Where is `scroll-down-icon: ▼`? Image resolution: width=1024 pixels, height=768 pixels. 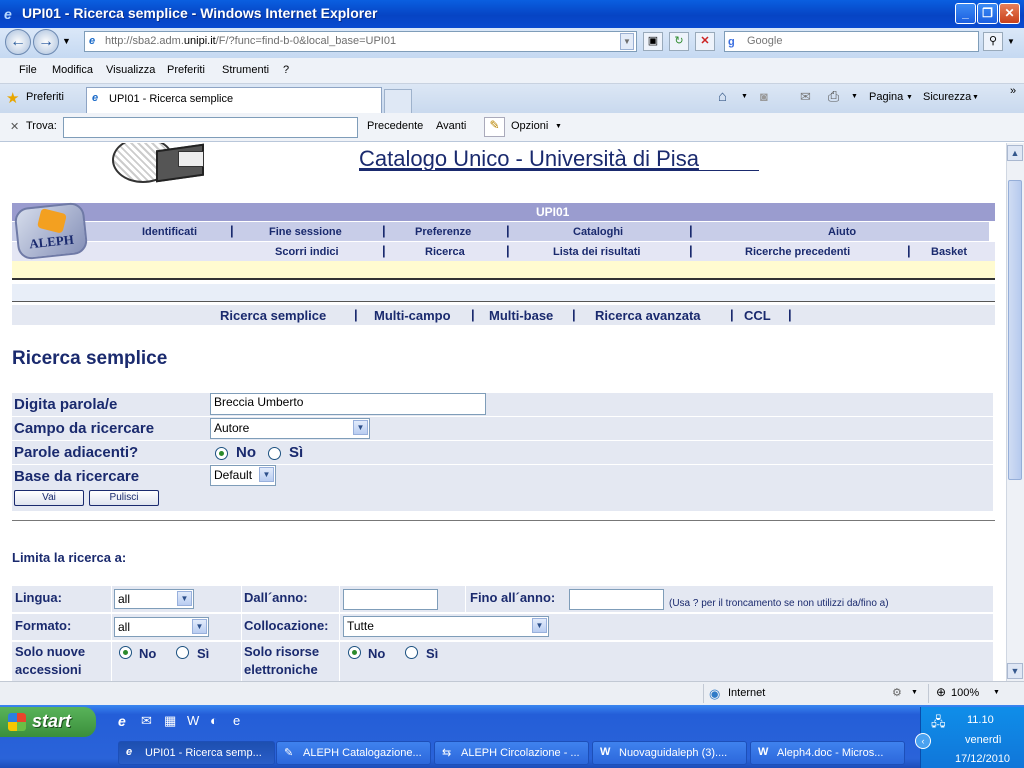
scroll-down-icon: ▼ is located at coordinates (1015, 671).